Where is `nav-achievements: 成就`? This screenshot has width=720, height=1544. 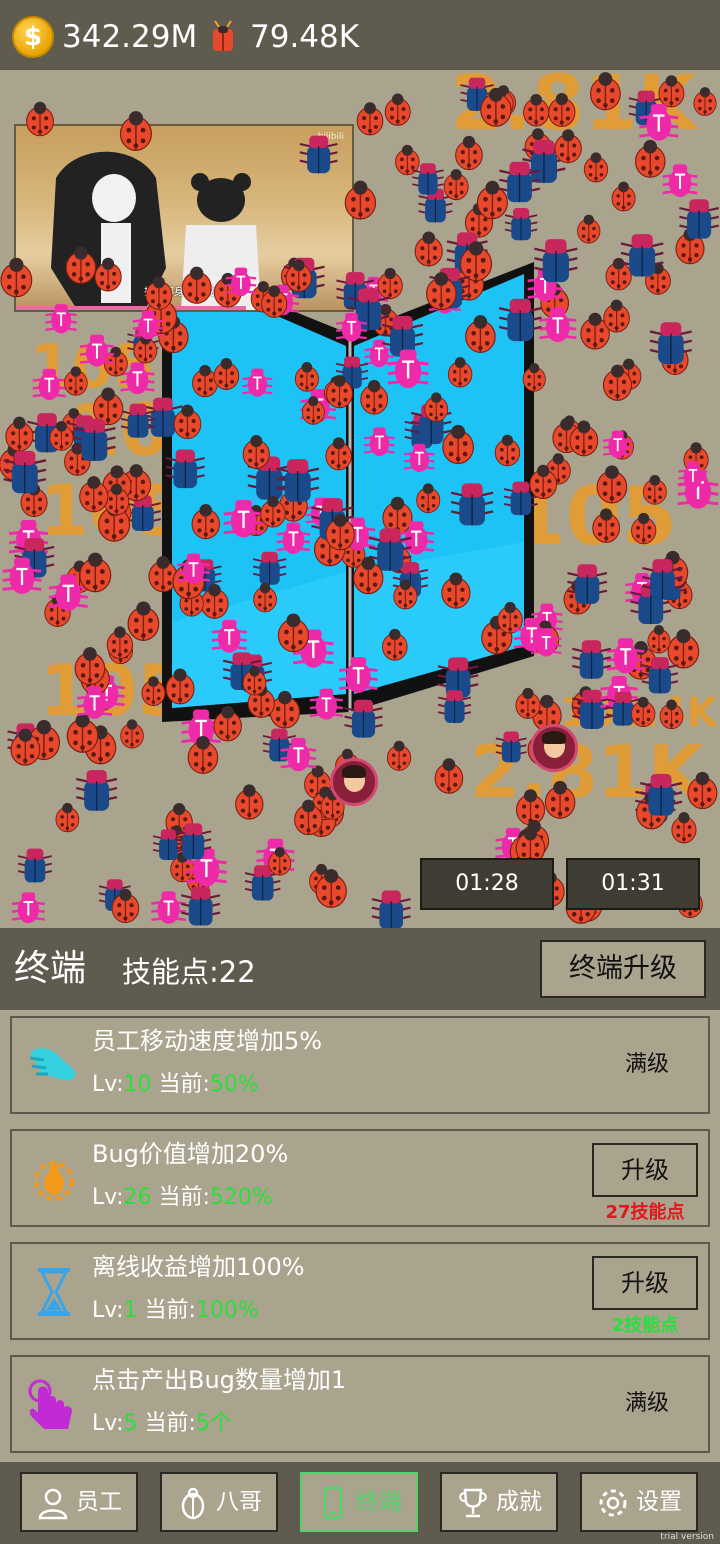
nav-achievements: 成就 is located at coordinates (499, 1502).